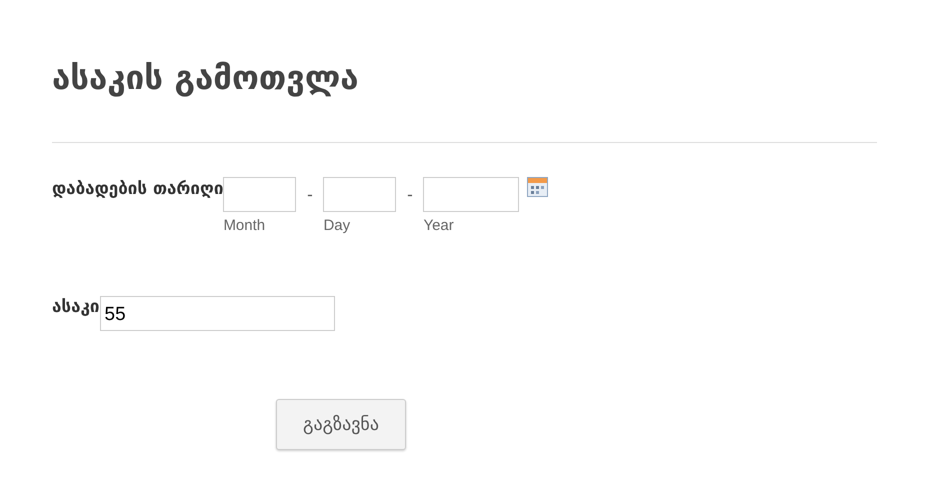 This screenshot has height=501, width=930. What do you see at coordinates (138, 188) in the screenshot?
I see `field-label: დაბადების თარიღი` at bounding box center [138, 188].